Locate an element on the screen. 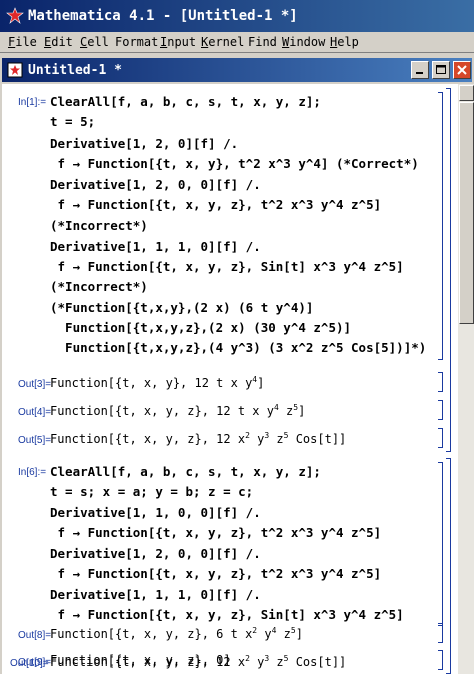  code-line: (*Function[{t,x,y},(2 x) (6 t y^4)] is located at coordinates (182, 307).